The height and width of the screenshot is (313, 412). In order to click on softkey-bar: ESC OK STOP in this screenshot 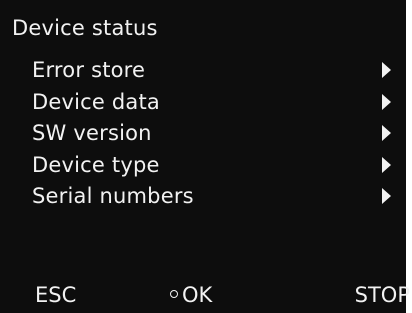, I will do `click(205, 295)`.